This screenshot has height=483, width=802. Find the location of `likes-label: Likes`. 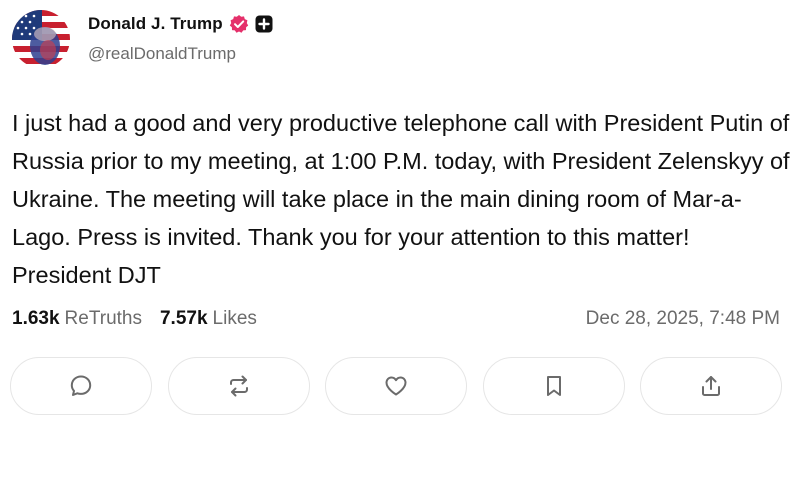

likes-label: Likes is located at coordinates (234, 318).